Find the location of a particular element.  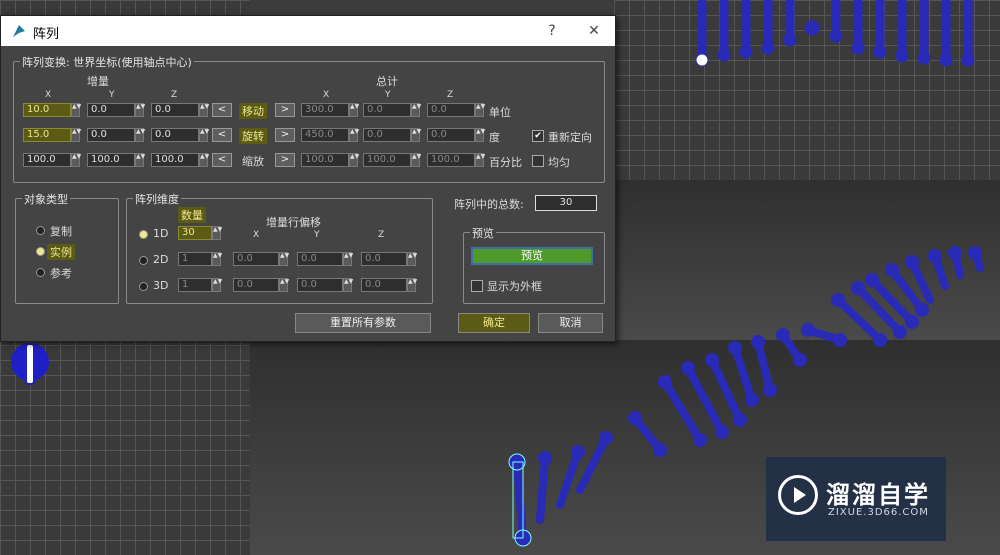

rotate-total-z: 0.0 ▲▼ is located at coordinates (456, 135).